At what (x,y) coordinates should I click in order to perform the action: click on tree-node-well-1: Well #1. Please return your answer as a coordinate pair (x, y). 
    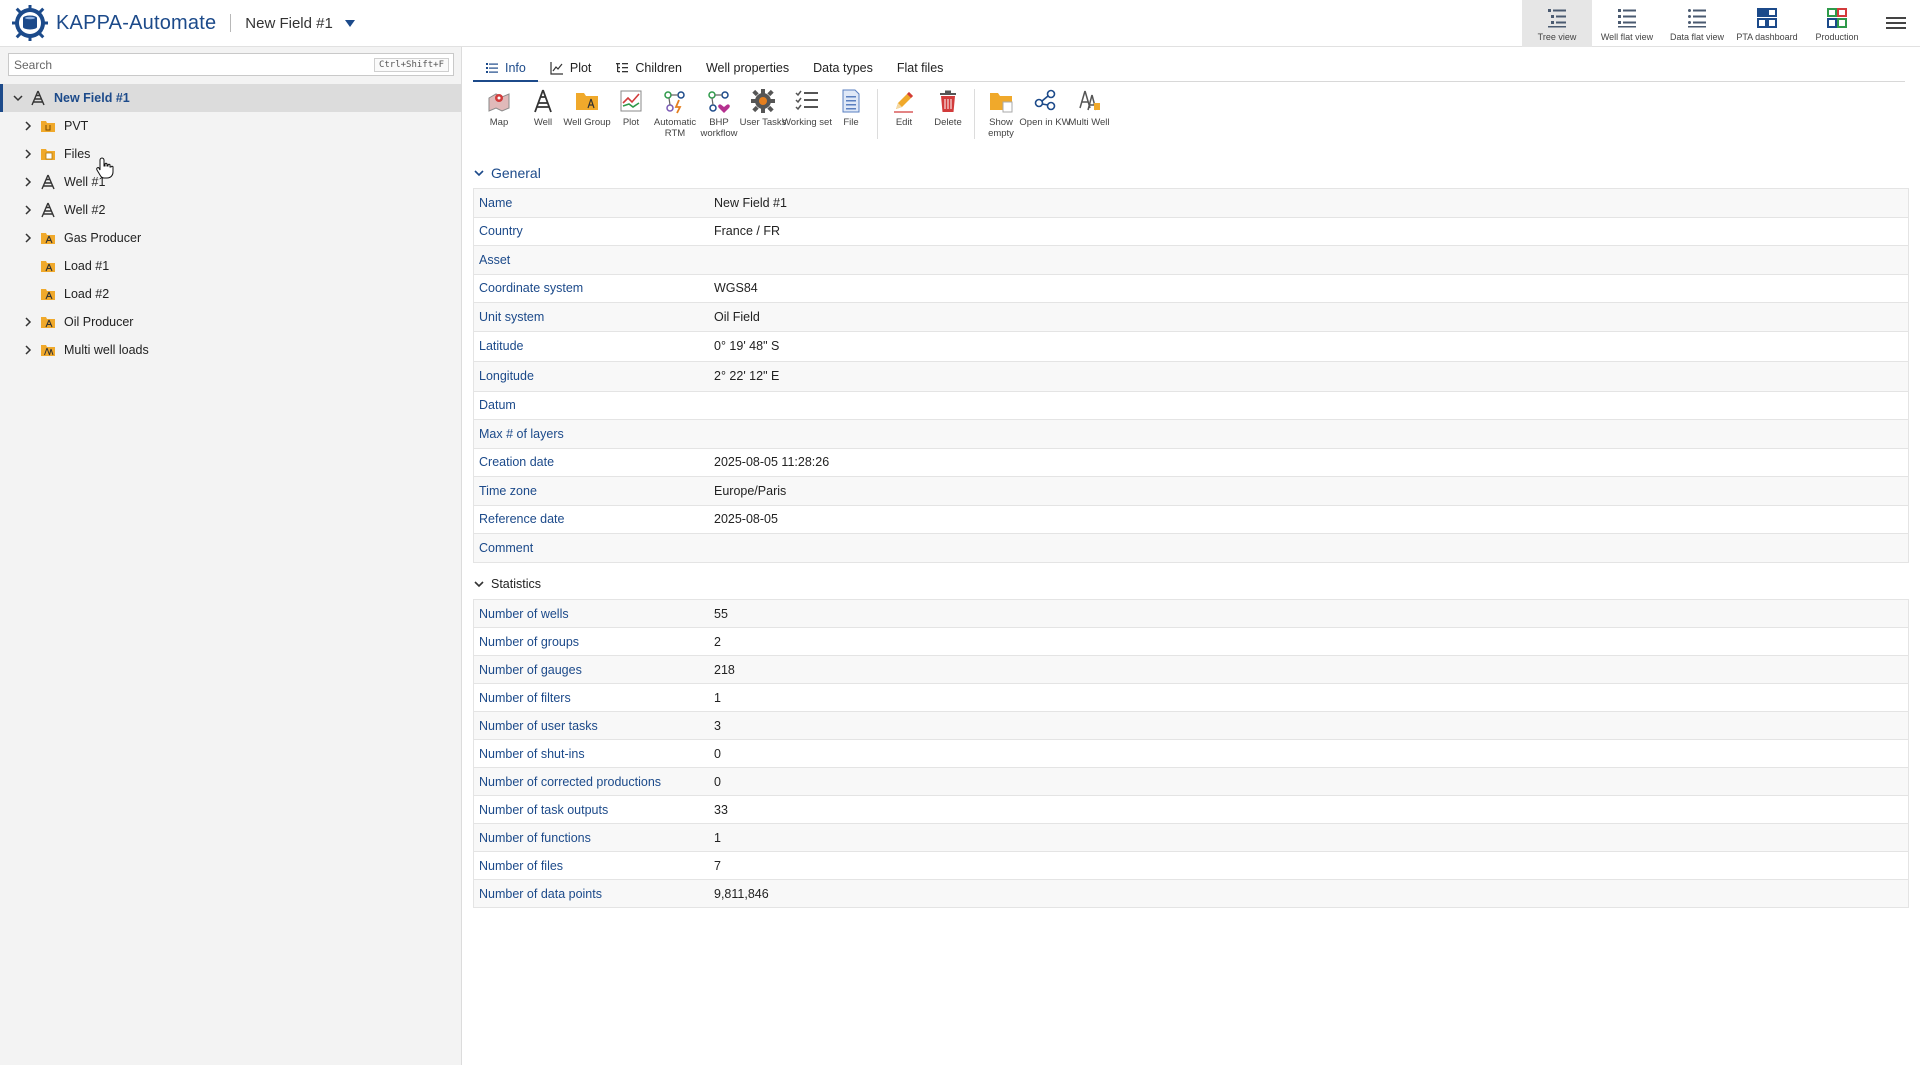
    Looking at the image, I should click on (231, 182).